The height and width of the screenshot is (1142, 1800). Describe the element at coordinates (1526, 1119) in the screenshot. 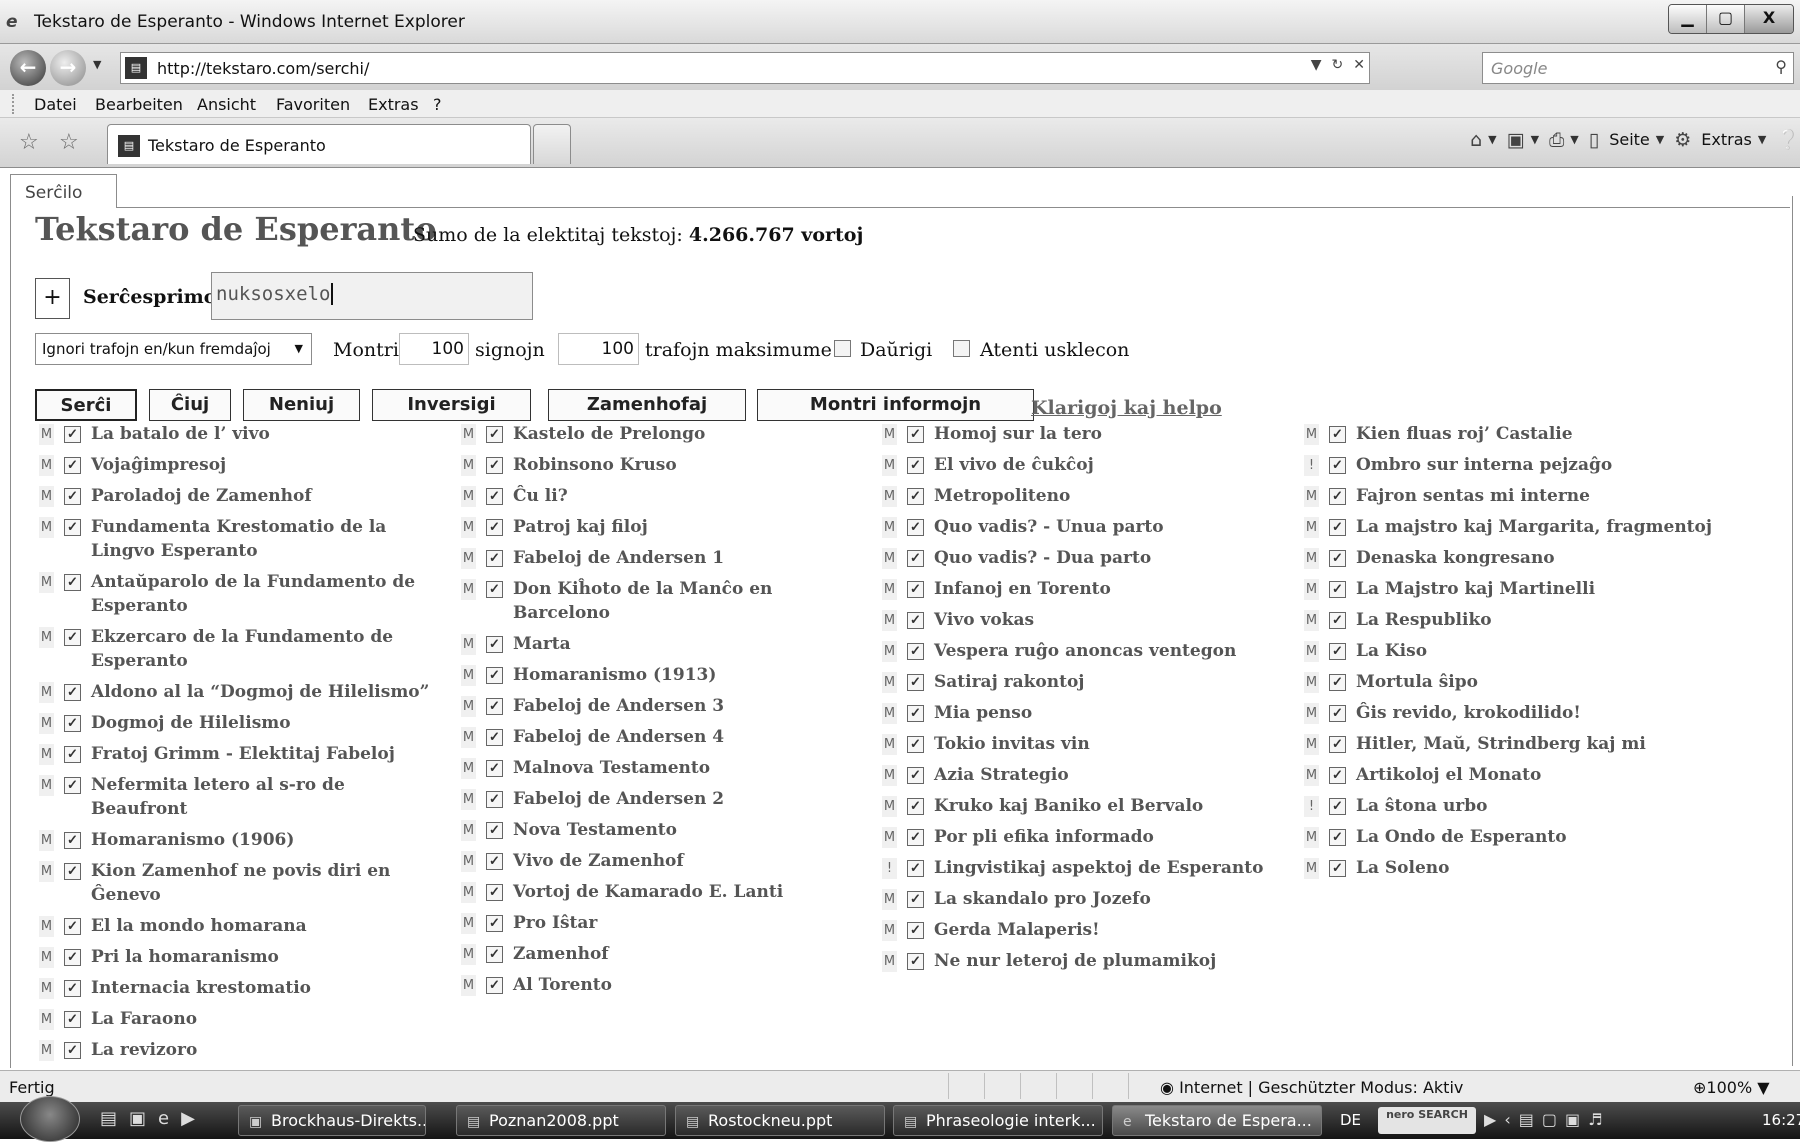

I see `network-icon: ▤` at that location.